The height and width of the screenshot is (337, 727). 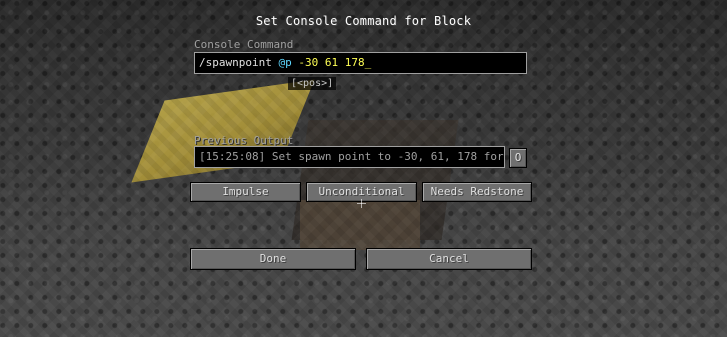 I want to click on text-cursor: _, so click(x=368, y=62).